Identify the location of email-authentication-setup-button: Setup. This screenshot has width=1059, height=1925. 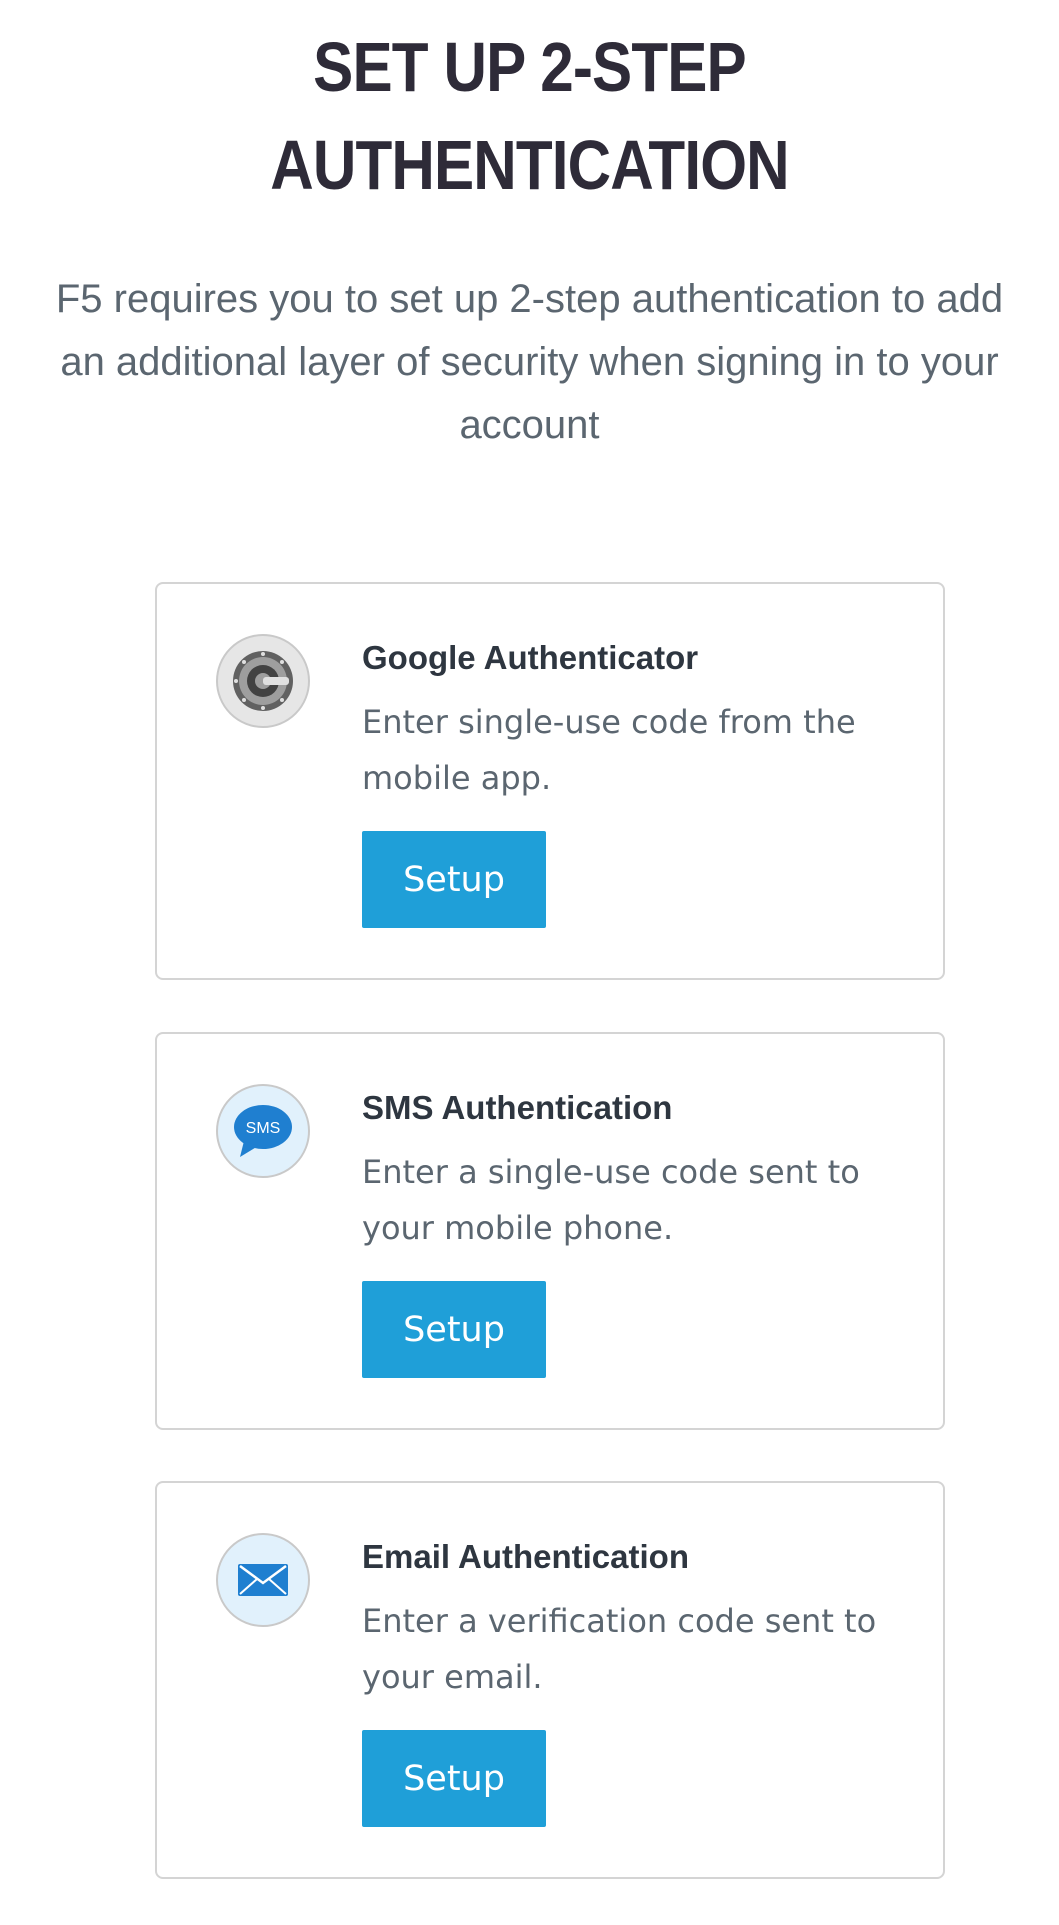
(454, 1778).